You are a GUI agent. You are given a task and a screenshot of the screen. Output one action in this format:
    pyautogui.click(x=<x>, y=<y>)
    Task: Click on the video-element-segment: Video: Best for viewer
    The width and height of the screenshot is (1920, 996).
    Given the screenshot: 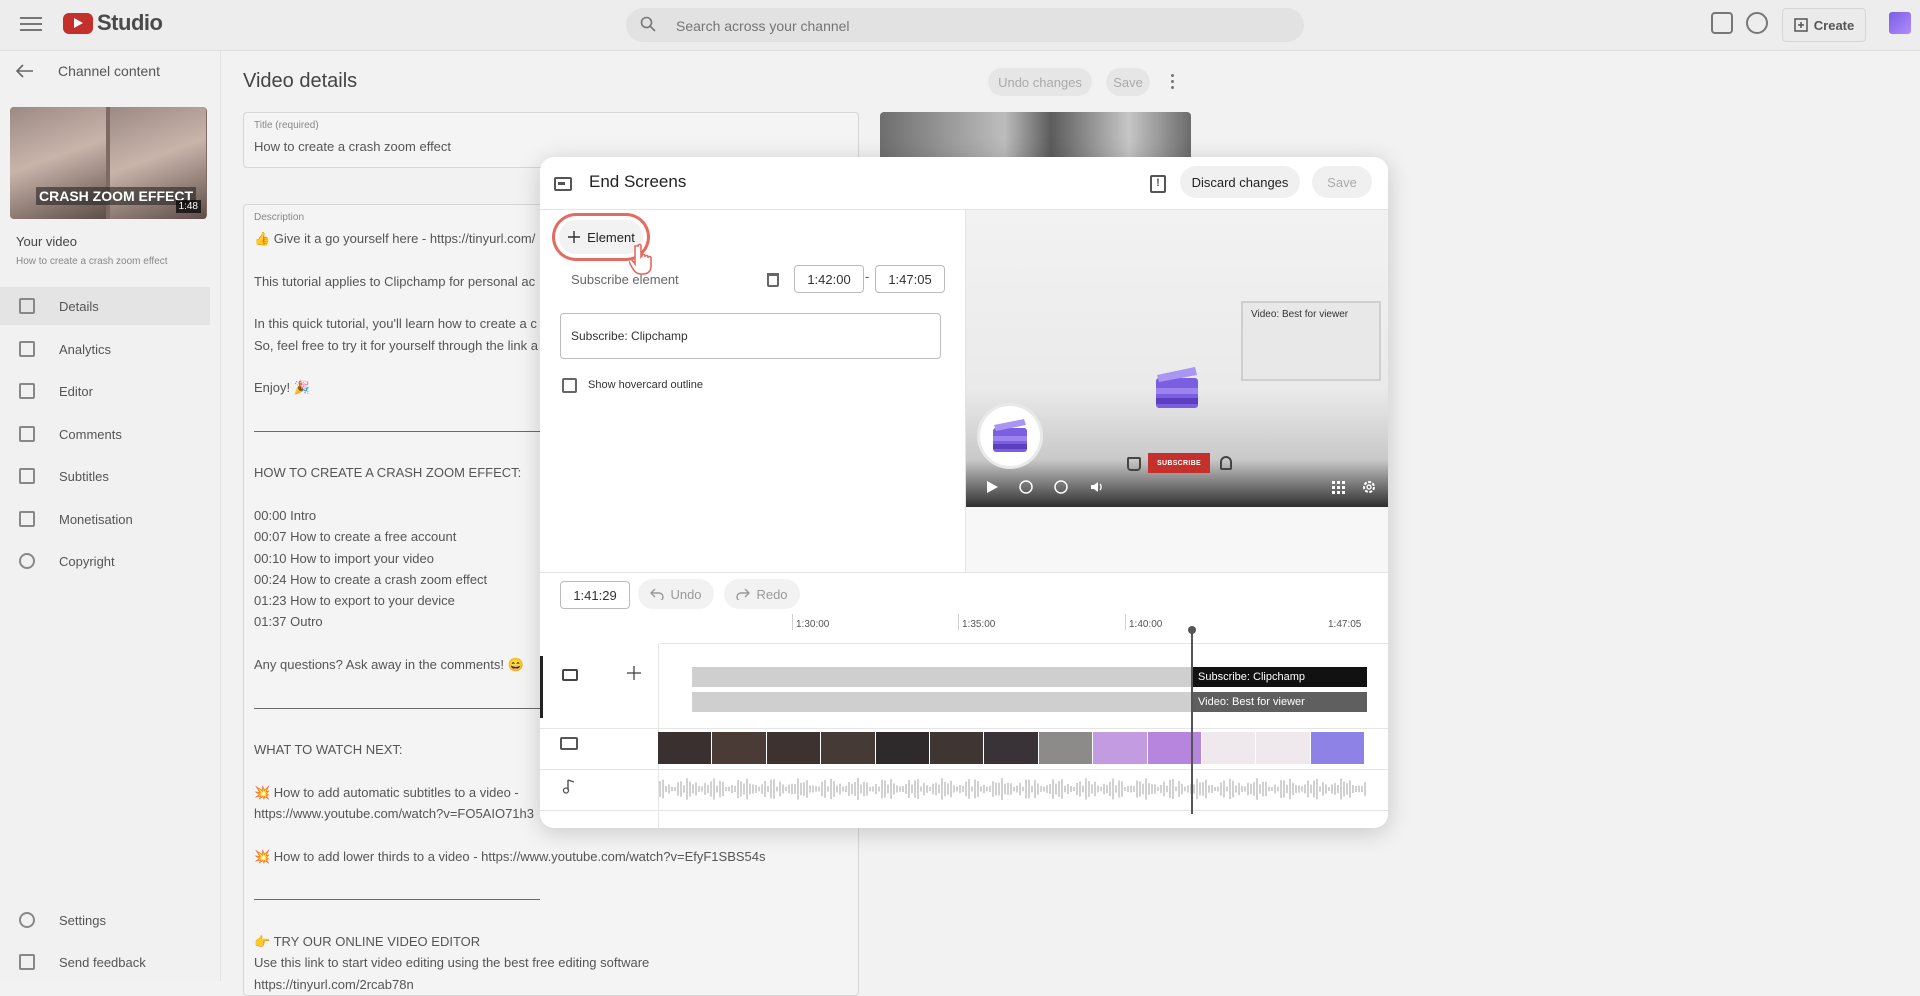 What is the action you would take?
    pyautogui.click(x=1279, y=702)
    